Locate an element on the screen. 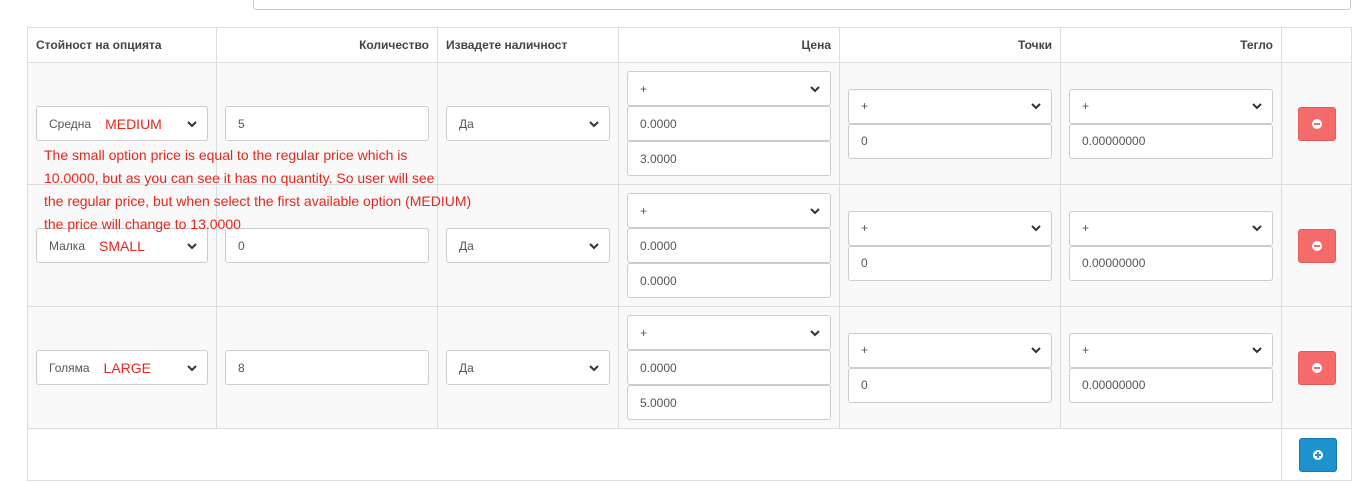  plus-circle-icon is located at coordinates (1318, 454).